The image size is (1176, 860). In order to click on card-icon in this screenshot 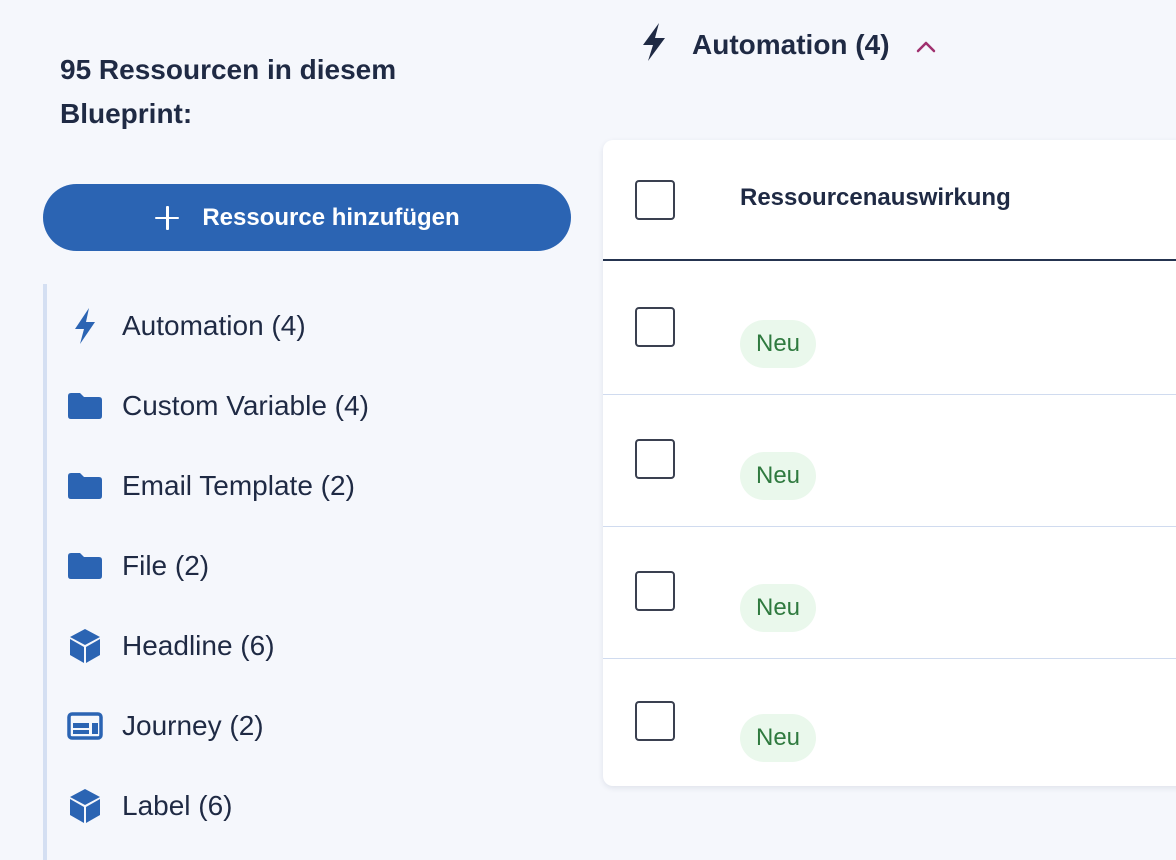, I will do `click(85, 726)`.